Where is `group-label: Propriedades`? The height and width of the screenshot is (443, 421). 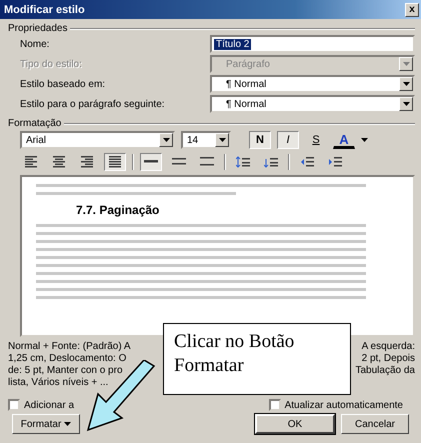
group-label: Propriedades is located at coordinates (38, 28).